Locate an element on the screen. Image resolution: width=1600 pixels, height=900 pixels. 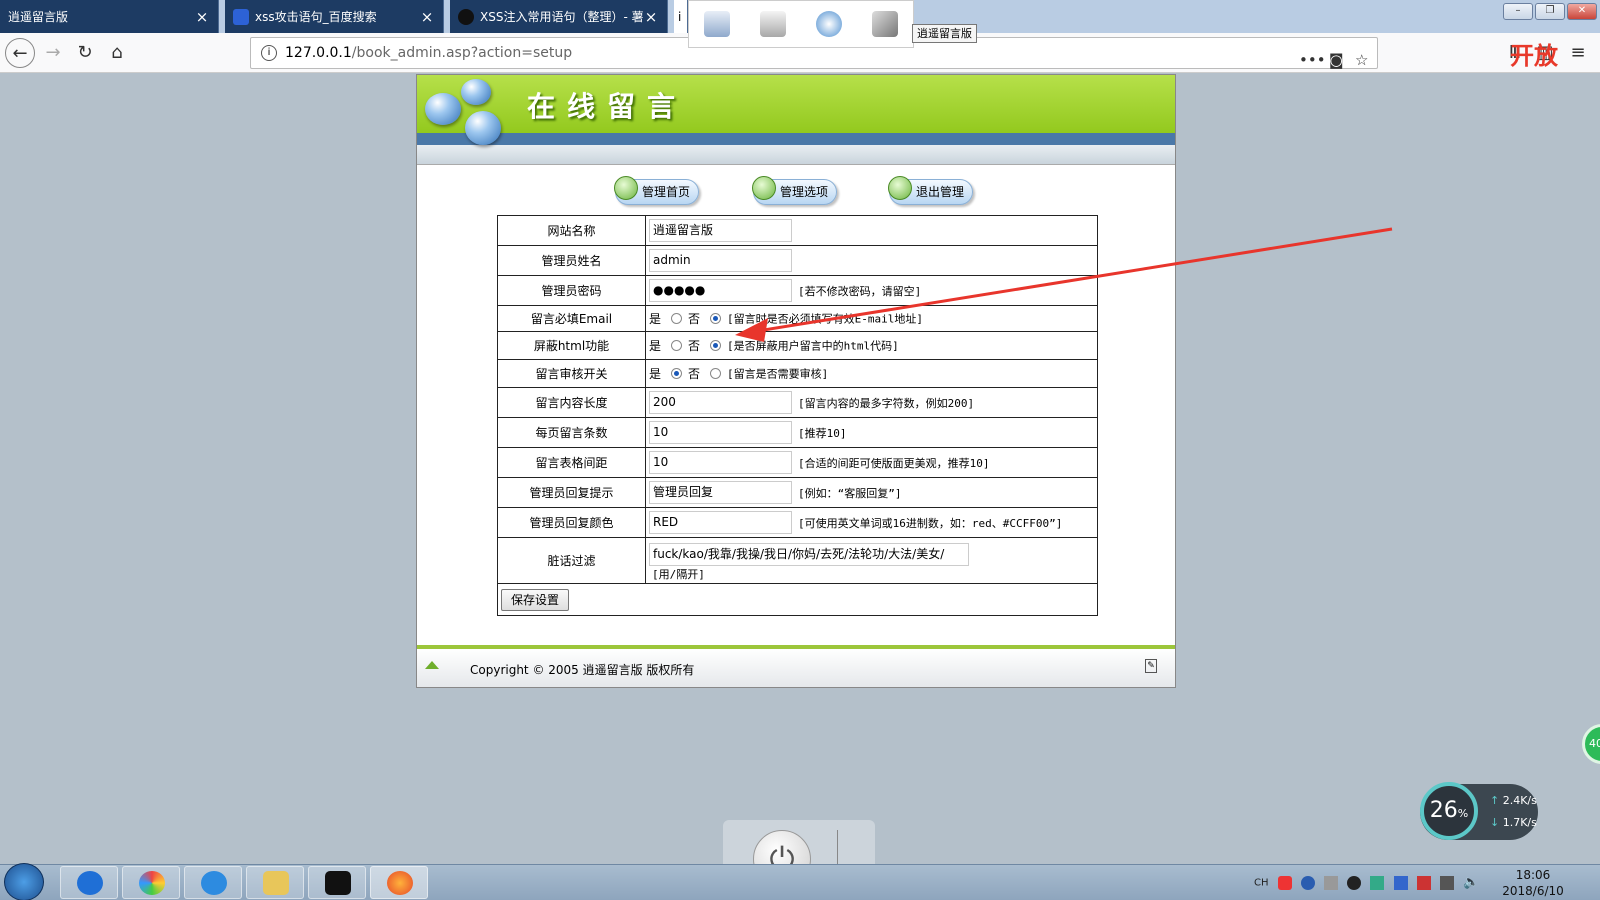
tab-guestbook: 逍遥留言版 × is located at coordinates (109, 16).